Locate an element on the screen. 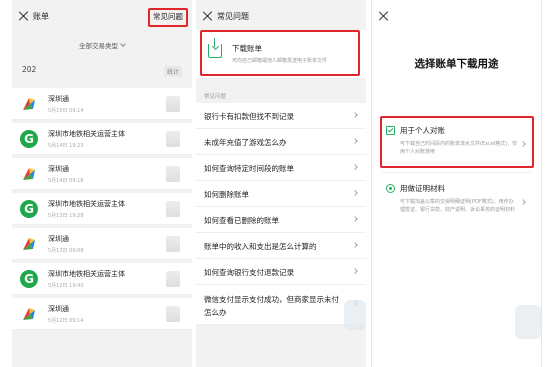 This screenshot has width=554, height=367. filter-label: 全部交易类型 is located at coordinates (98, 46).